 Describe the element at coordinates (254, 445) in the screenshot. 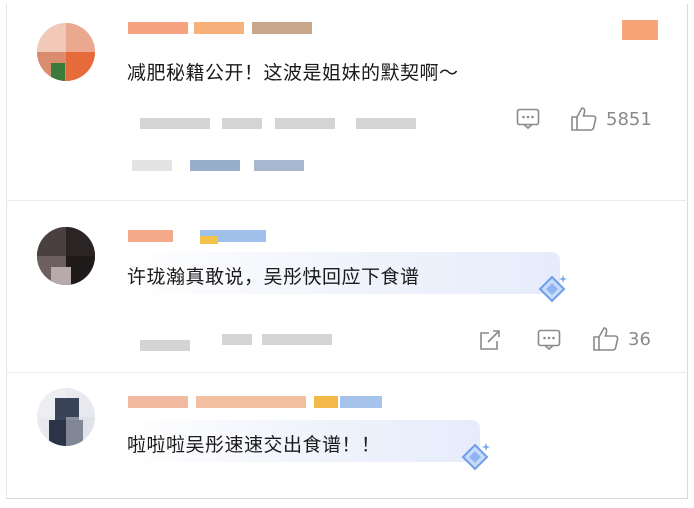

I see `comment-text: 啦啦啦吴彤速速交出食谱！！` at that location.